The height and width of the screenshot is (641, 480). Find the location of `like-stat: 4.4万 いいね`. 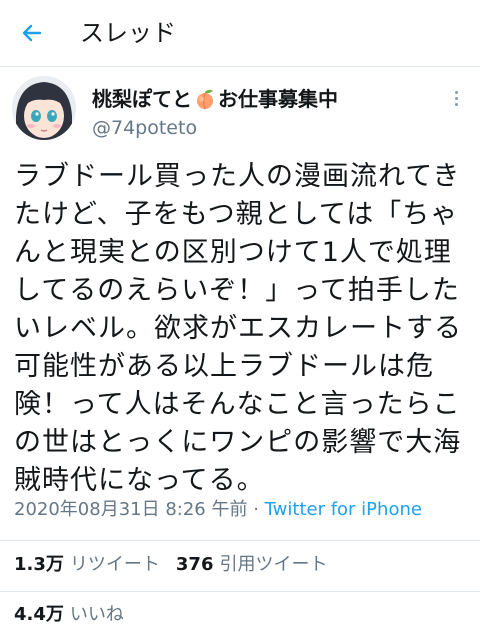

like-stat: 4.4万 いいね is located at coordinates (69, 614).